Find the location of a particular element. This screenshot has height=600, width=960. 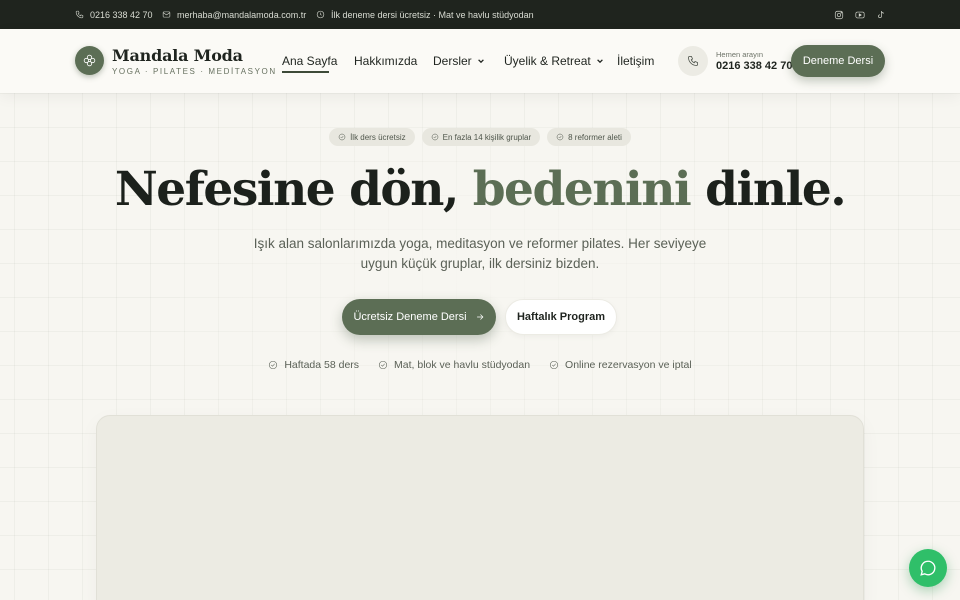

feature-item: Haftada 58 ders is located at coordinates (313, 365).